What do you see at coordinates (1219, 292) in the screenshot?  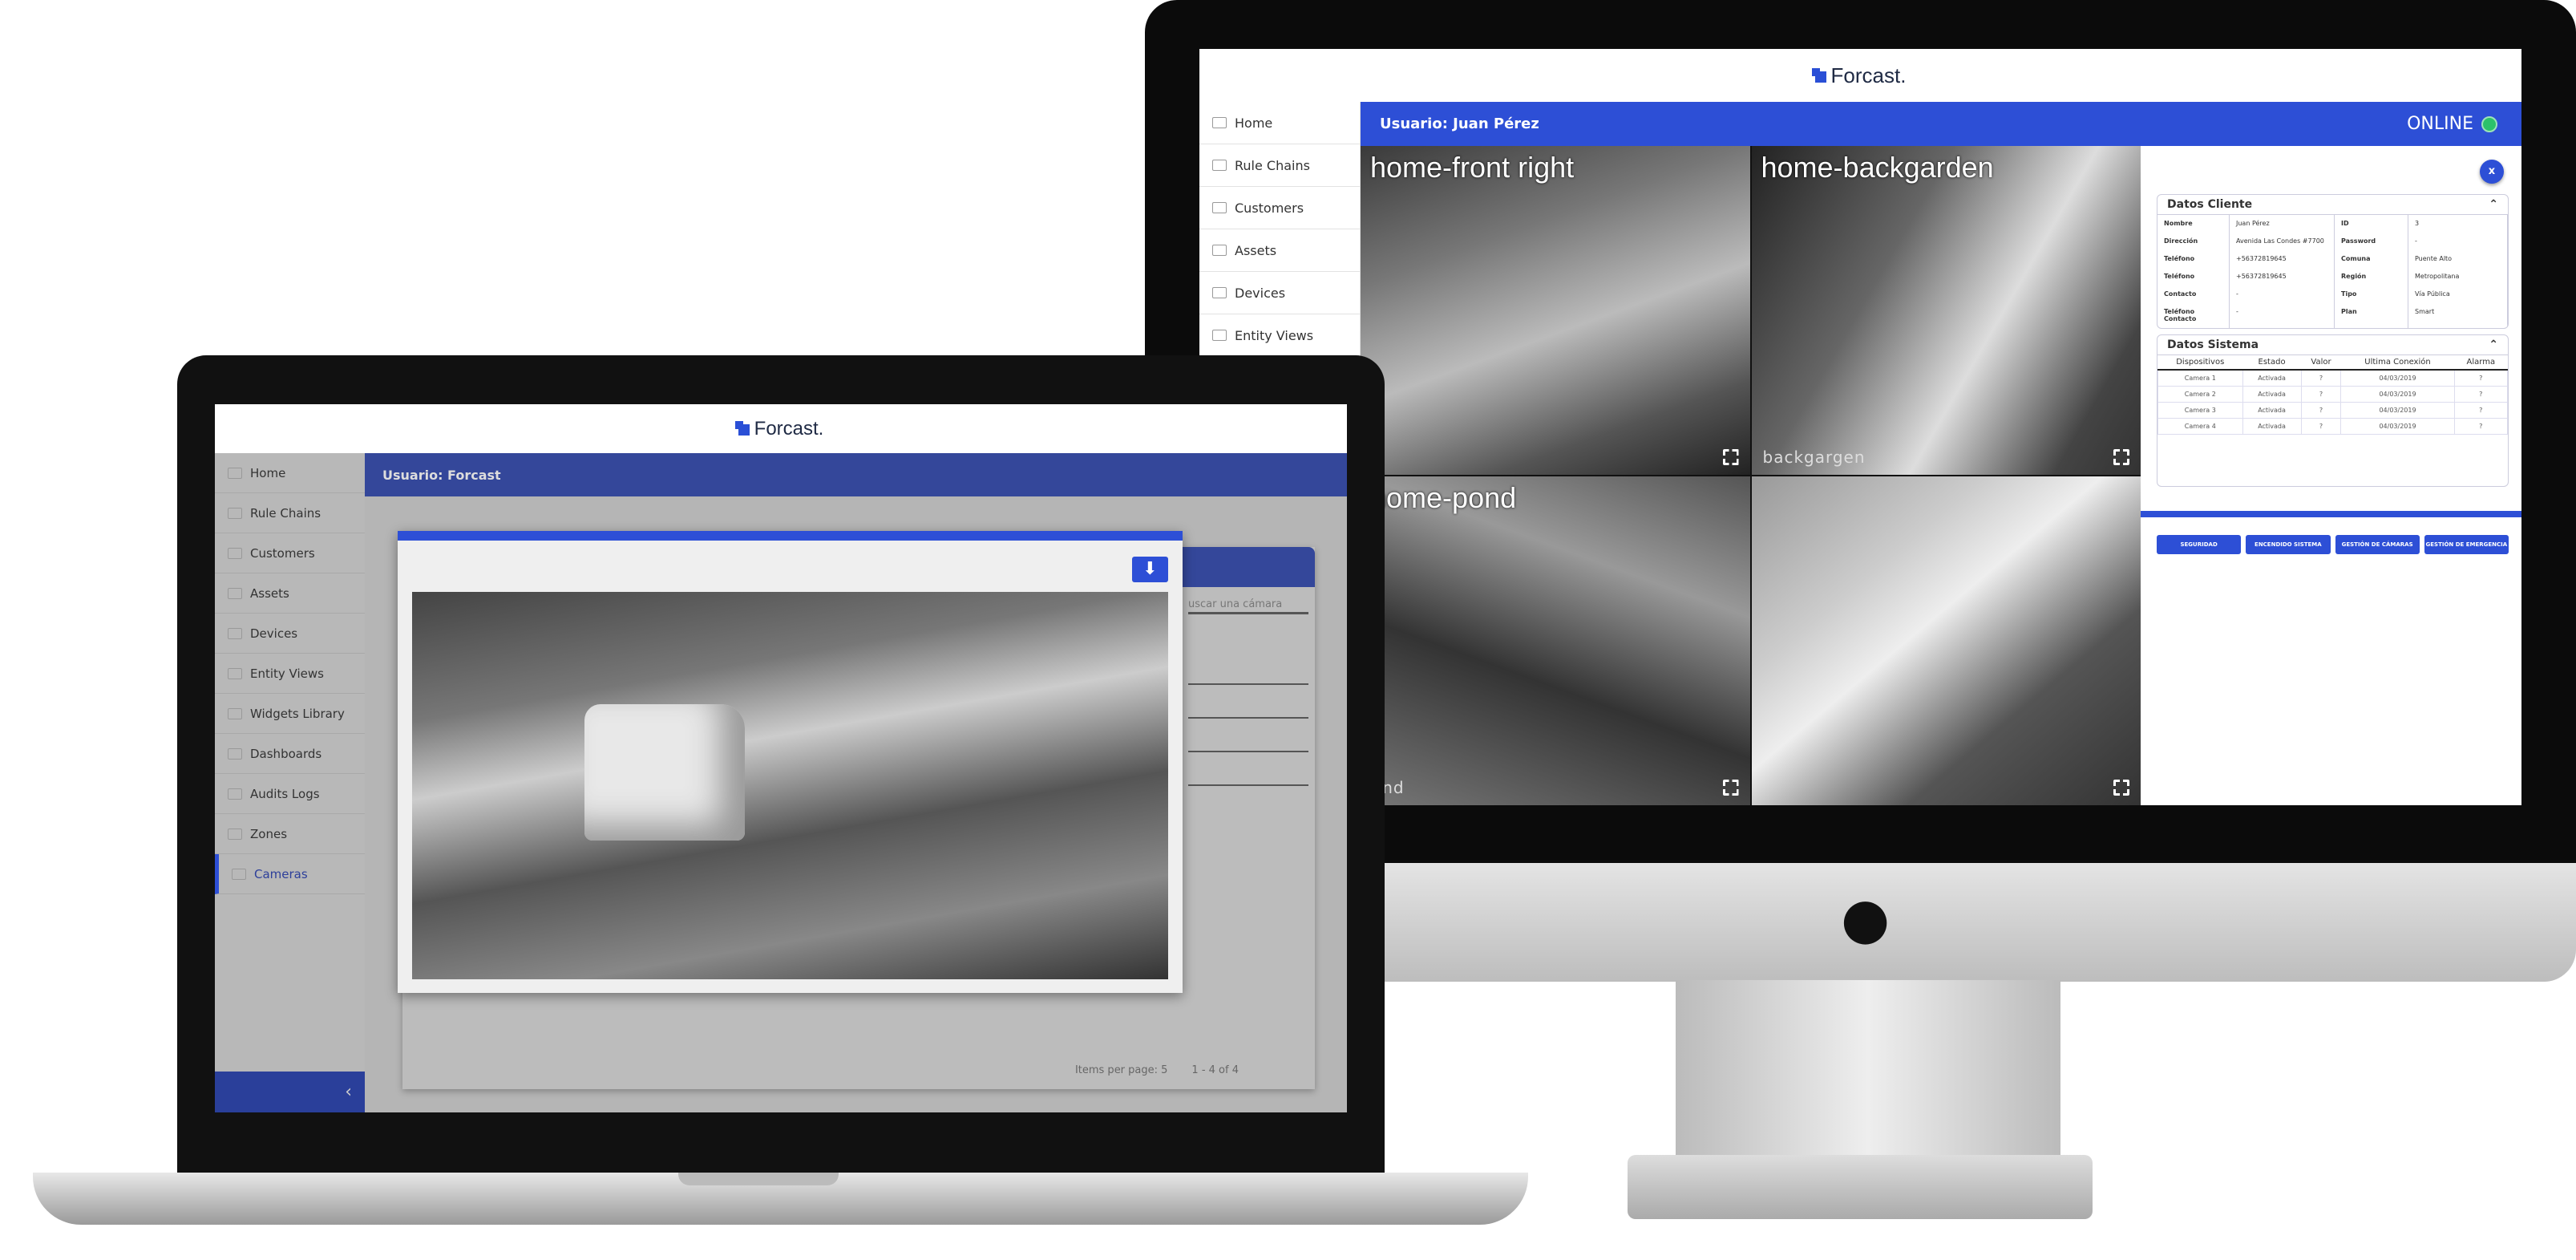 I see `devices-icon` at bounding box center [1219, 292].